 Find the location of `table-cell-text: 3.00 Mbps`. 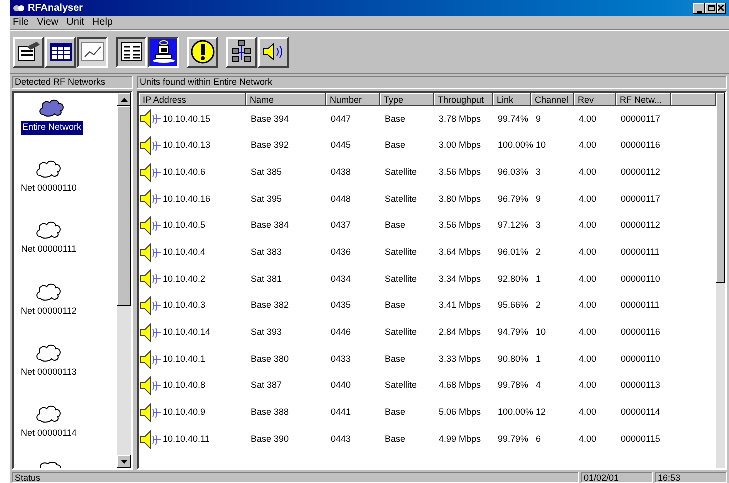

table-cell-text: 3.00 Mbps is located at coordinates (460, 145).